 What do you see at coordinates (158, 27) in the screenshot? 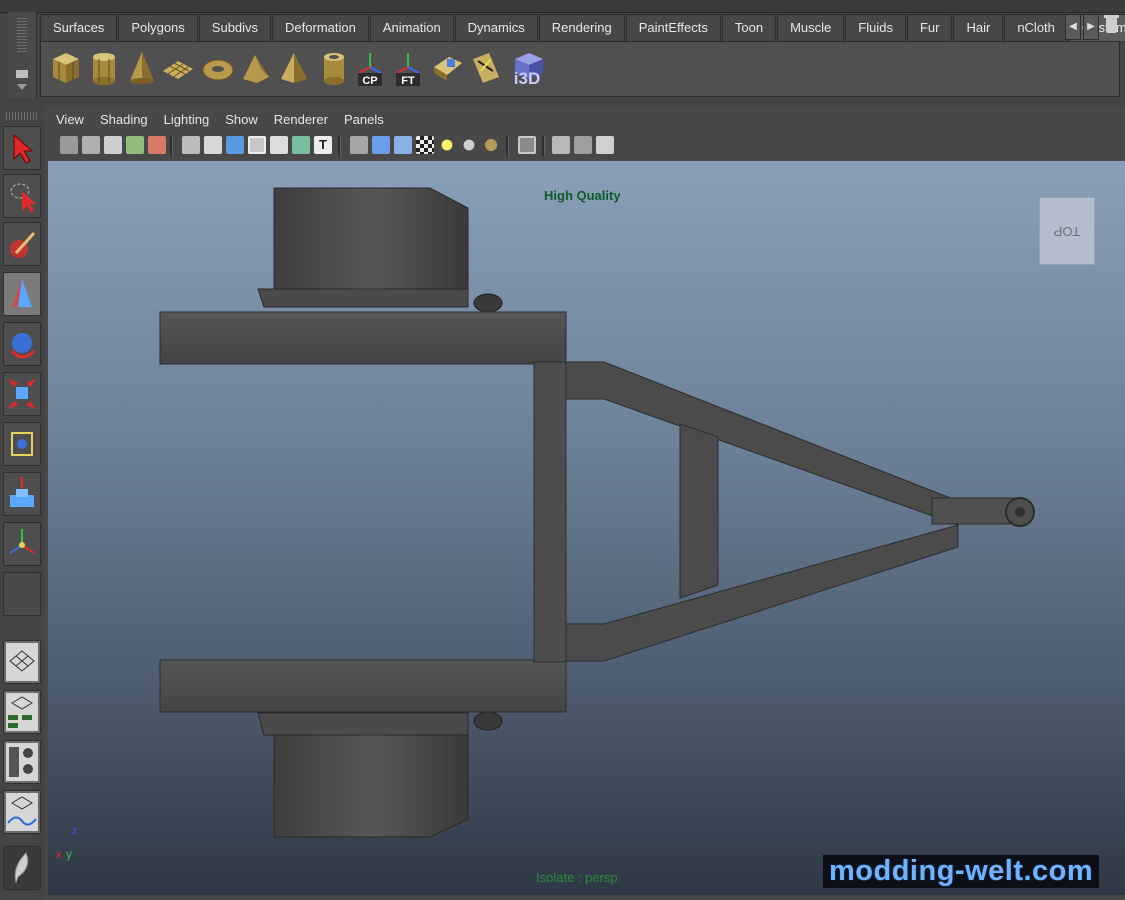
I see `tab-polygons: Polygons` at bounding box center [158, 27].